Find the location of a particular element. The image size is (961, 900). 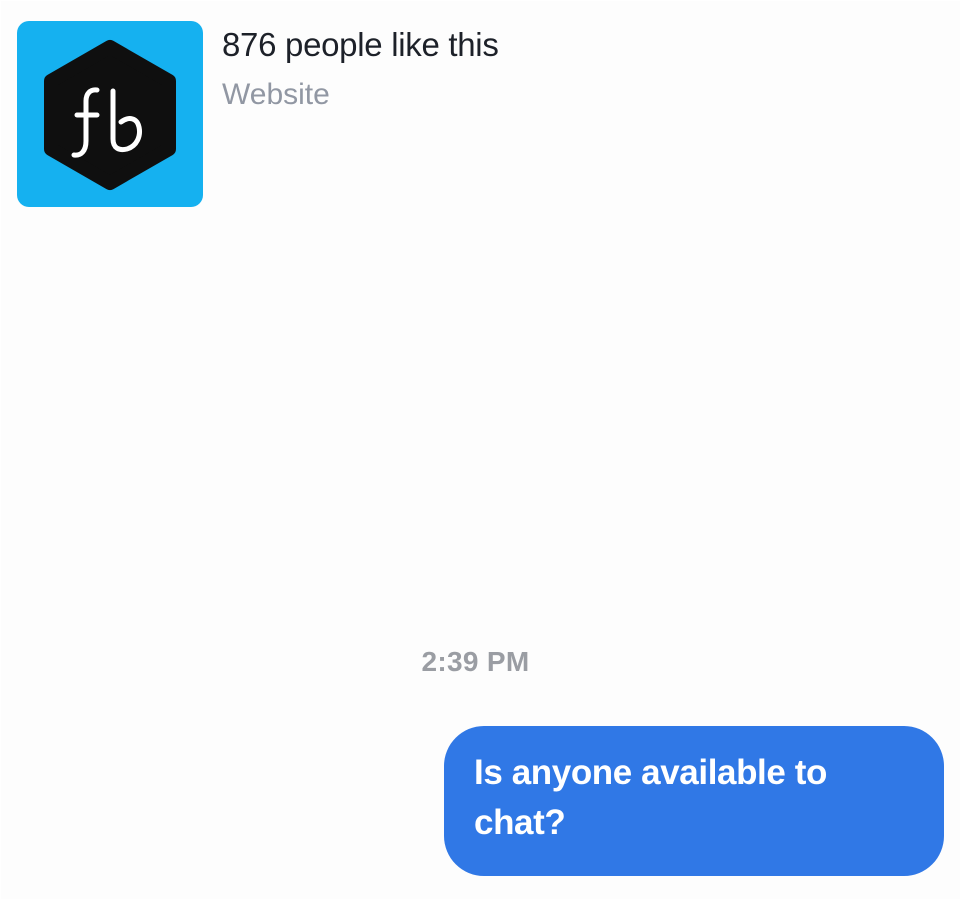

outgoing-message-bubble: Is anyone available to chat? is located at coordinates (694, 801).